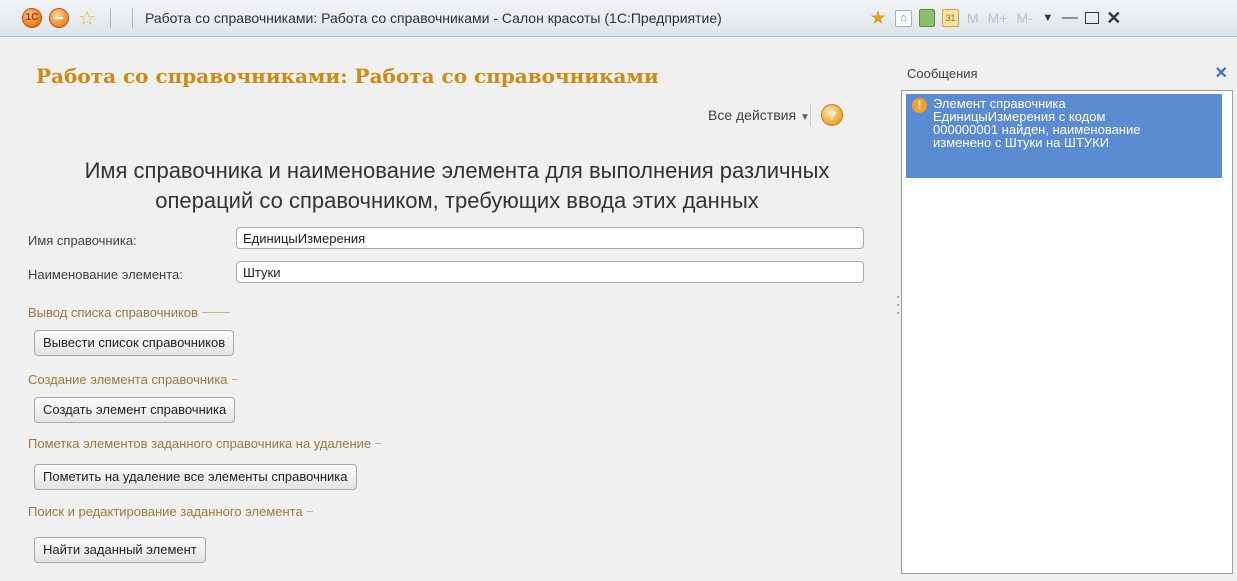 The height and width of the screenshot is (581, 1237). Describe the element at coordinates (942, 73) in the screenshot. I see `messages-title: Сообщения` at that location.